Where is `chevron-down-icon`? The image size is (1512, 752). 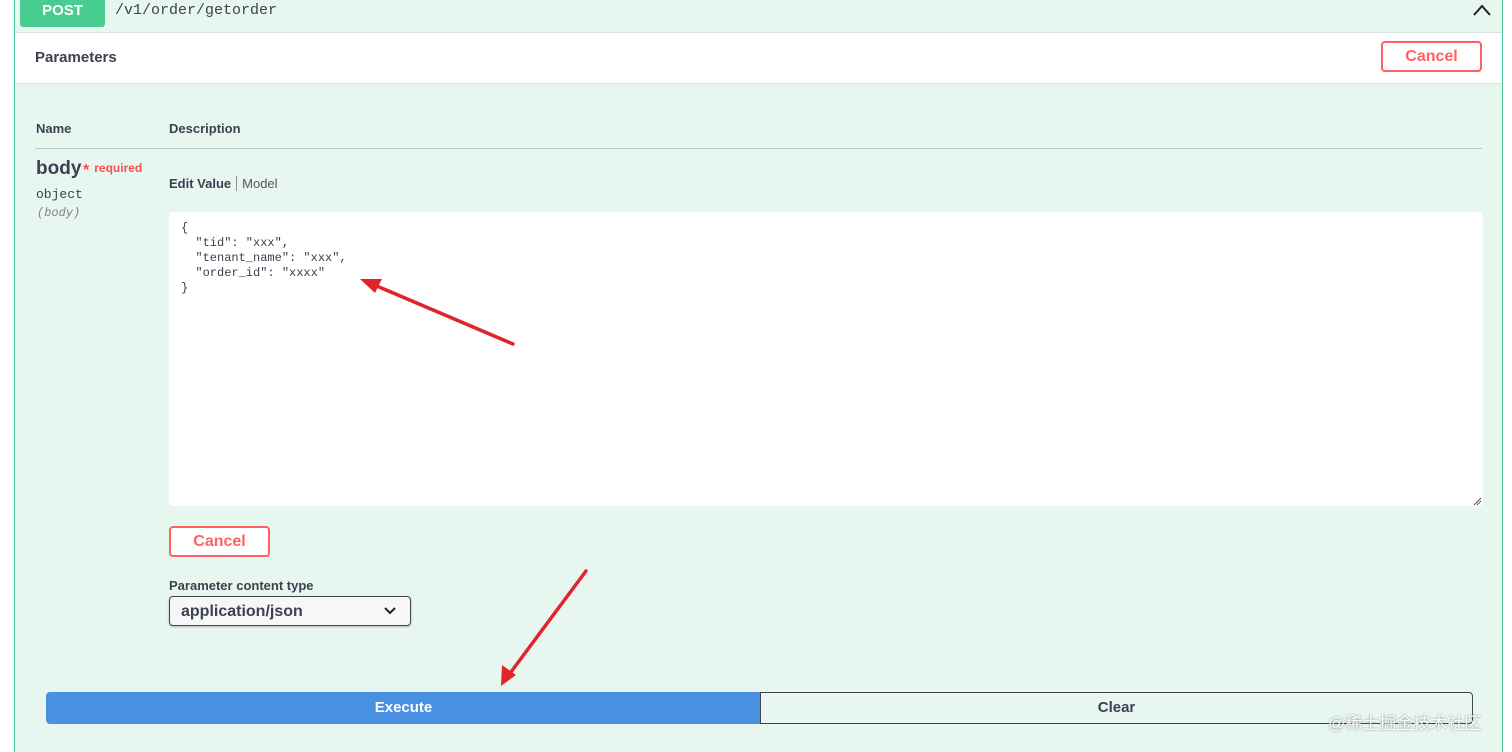 chevron-down-icon is located at coordinates (390, 611).